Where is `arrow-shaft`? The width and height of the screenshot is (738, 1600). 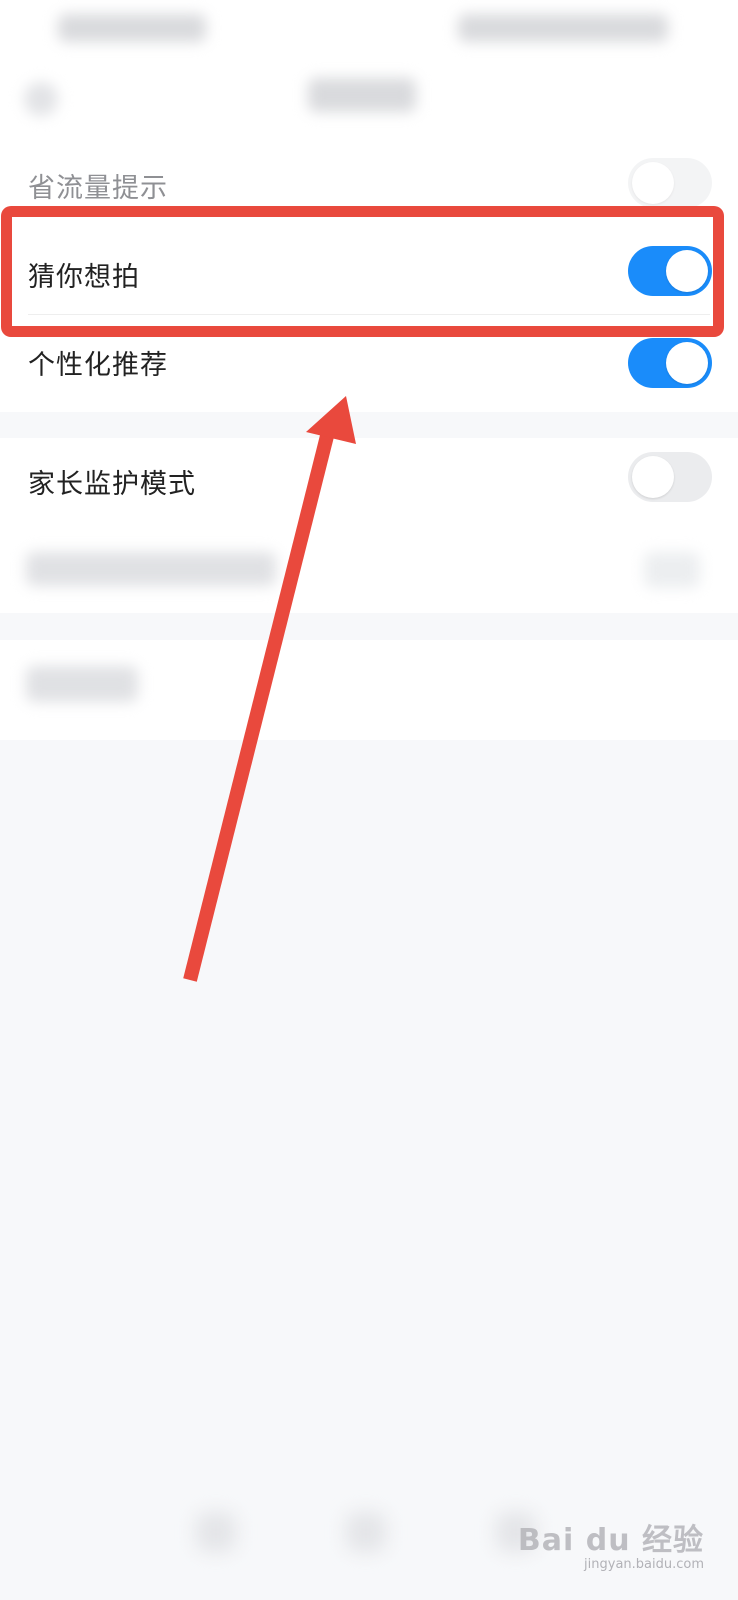 arrow-shaft is located at coordinates (259, 706).